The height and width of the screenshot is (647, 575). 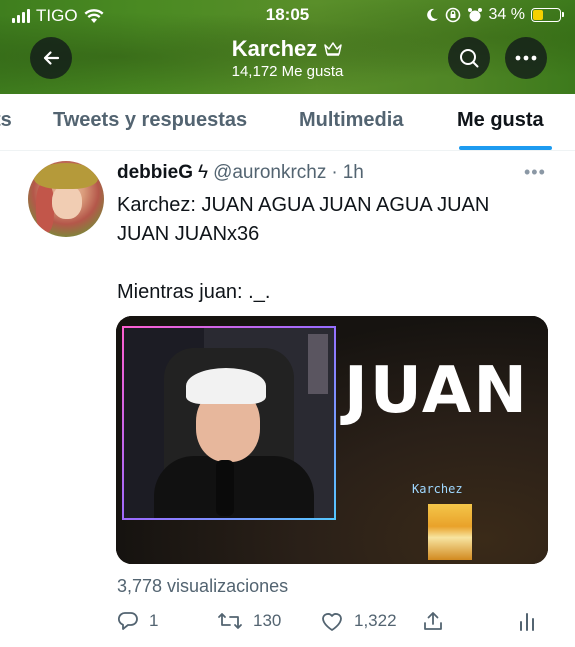 I want to click on share-button, so click(x=433, y=621).